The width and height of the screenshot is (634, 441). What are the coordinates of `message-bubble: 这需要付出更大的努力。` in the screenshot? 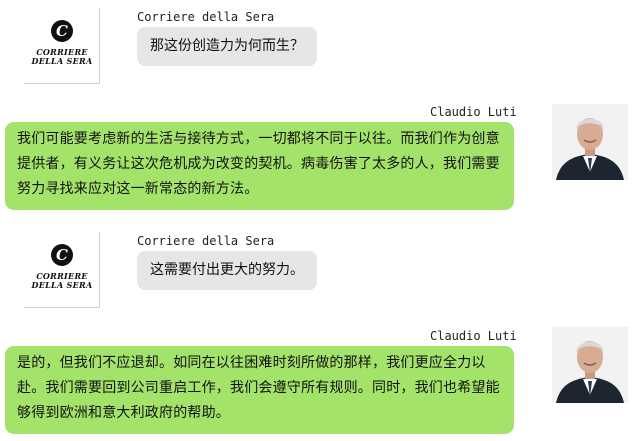 It's located at (227, 270).